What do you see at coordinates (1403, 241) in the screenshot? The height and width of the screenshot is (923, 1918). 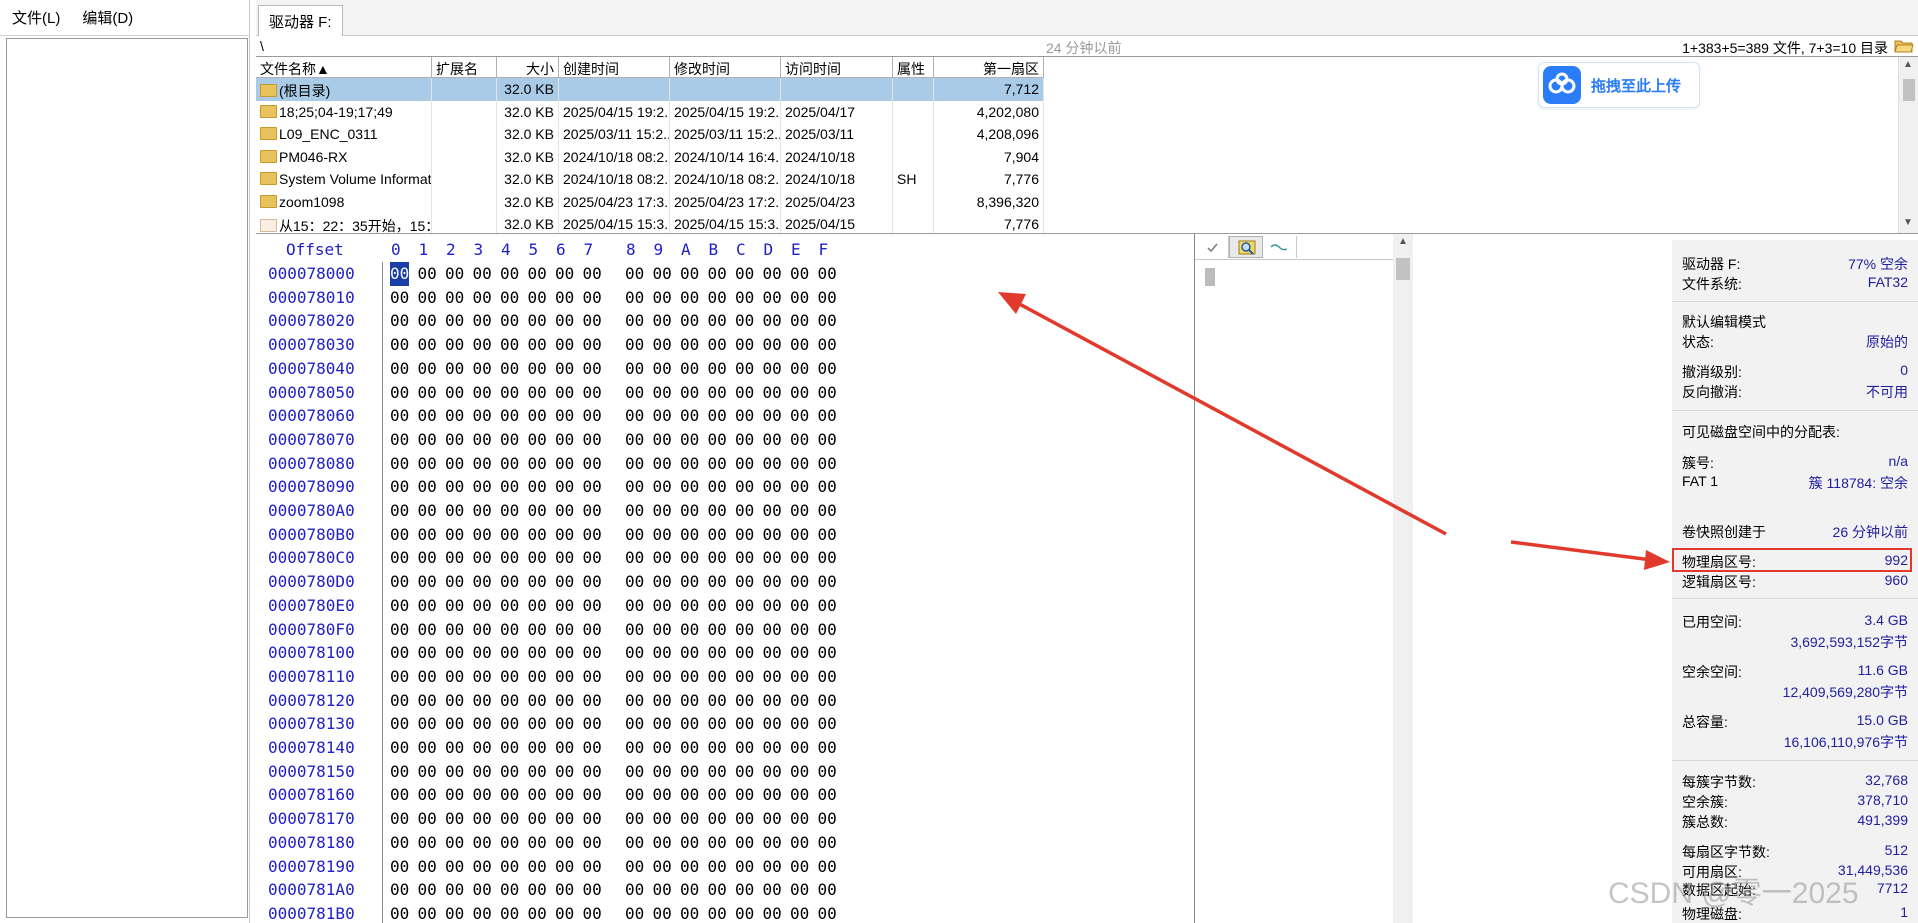 I see `hex-scroll-up-icon: ▲` at bounding box center [1403, 241].